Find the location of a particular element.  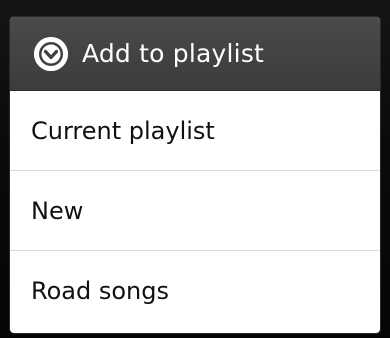

chevron-down-circle-icon is located at coordinates (51, 53).